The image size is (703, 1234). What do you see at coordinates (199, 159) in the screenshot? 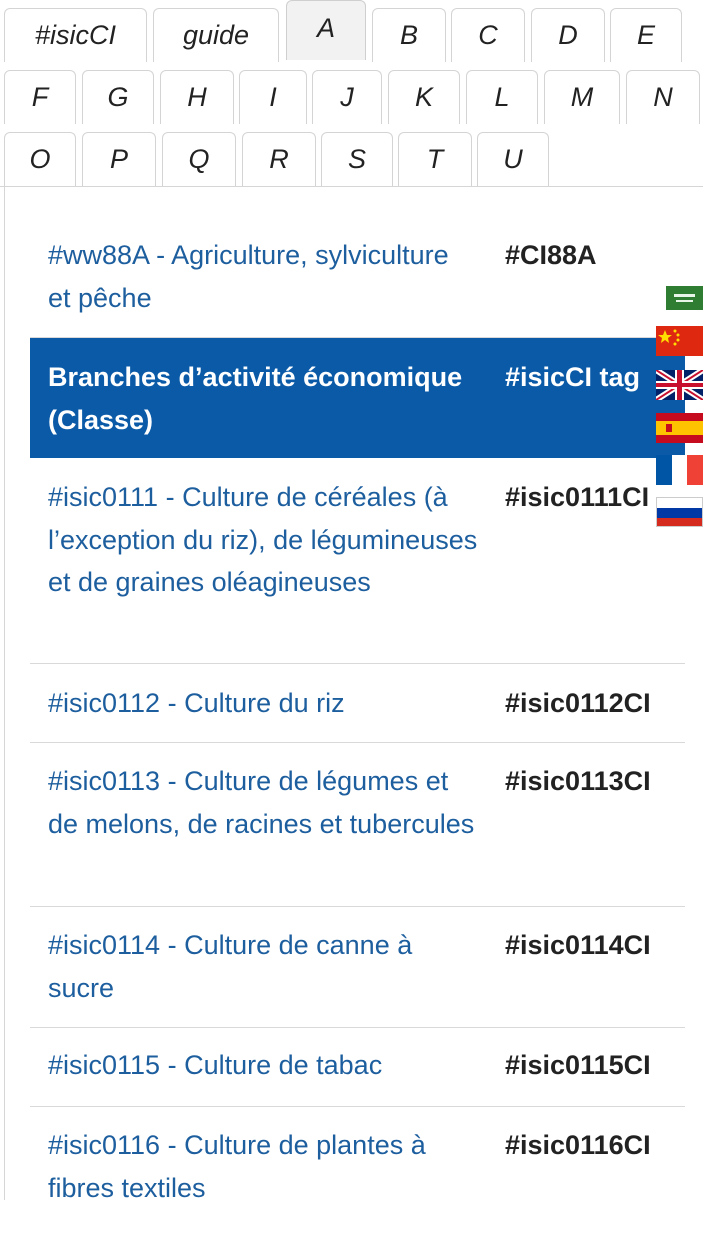
I see `tab-q: Q` at bounding box center [199, 159].